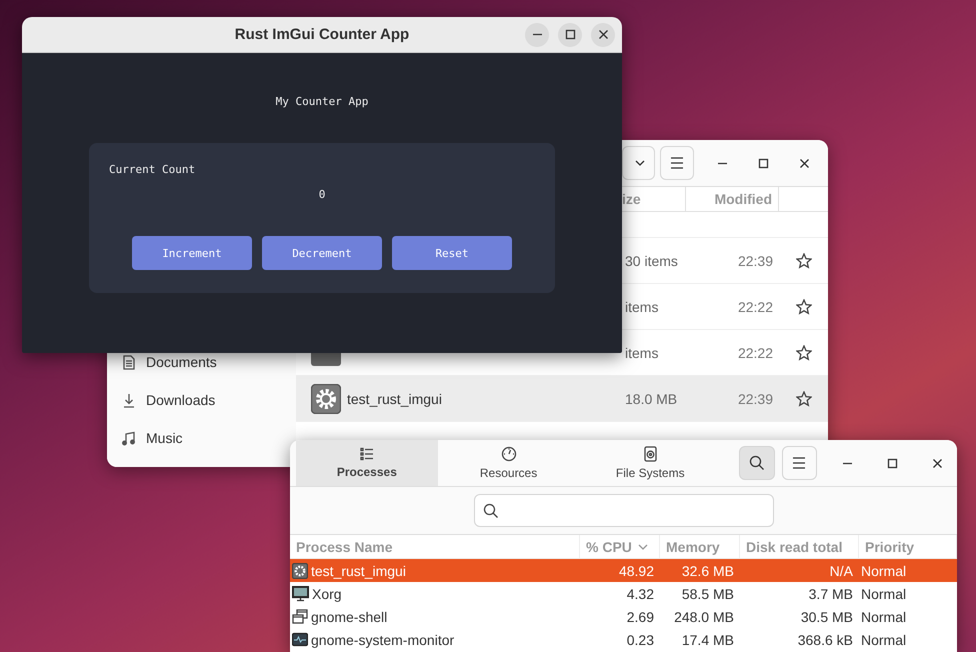 The image size is (976, 652). What do you see at coordinates (201, 438) in the screenshot?
I see `sidebar-item: Music` at bounding box center [201, 438].